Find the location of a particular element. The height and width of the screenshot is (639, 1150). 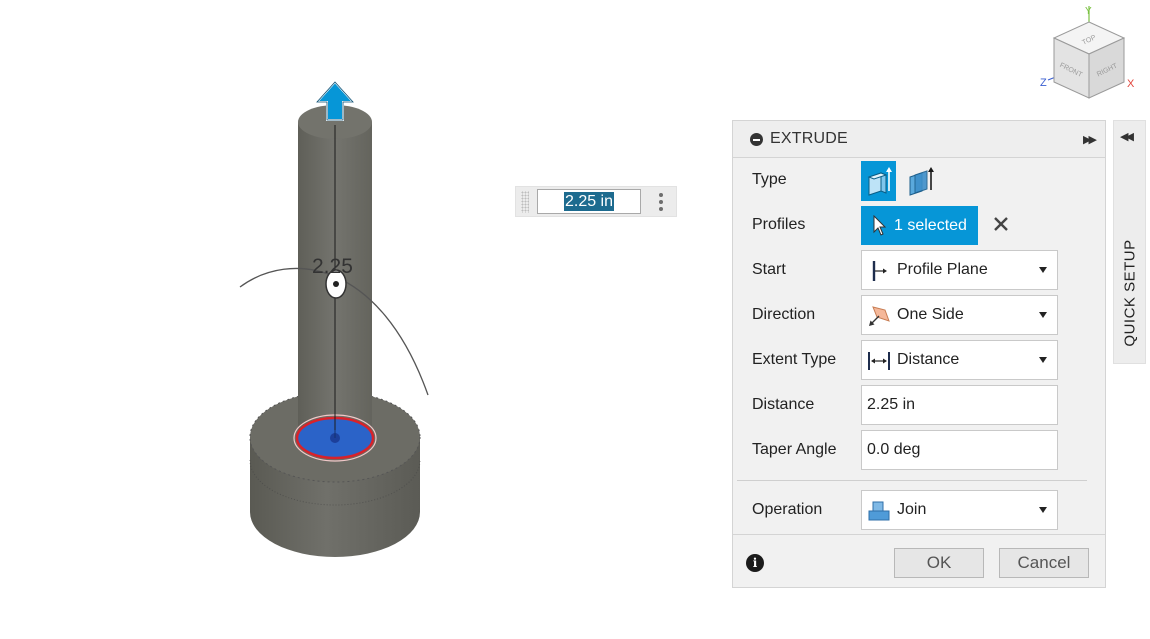

taper-angle-input: 0.0 deg is located at coordinates (959, 450).